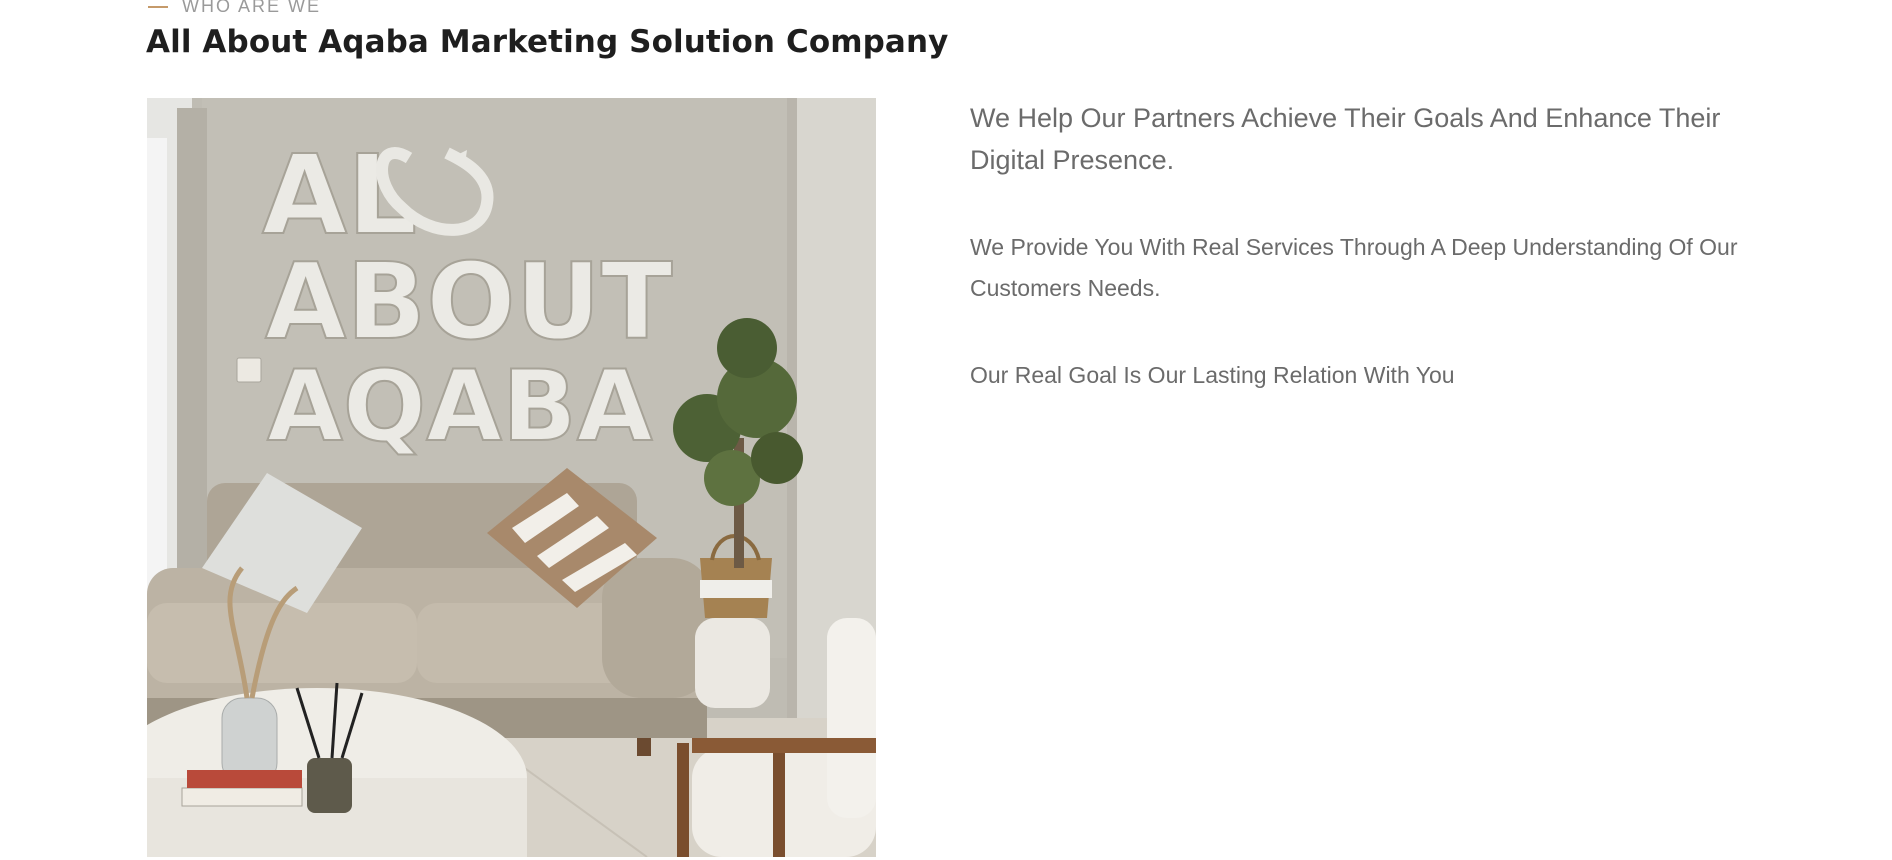 The image size is (1892, 860). Describe the element at coordinates (460, 407) in the screenshot. I see `svg-text: AQABA` at that location.